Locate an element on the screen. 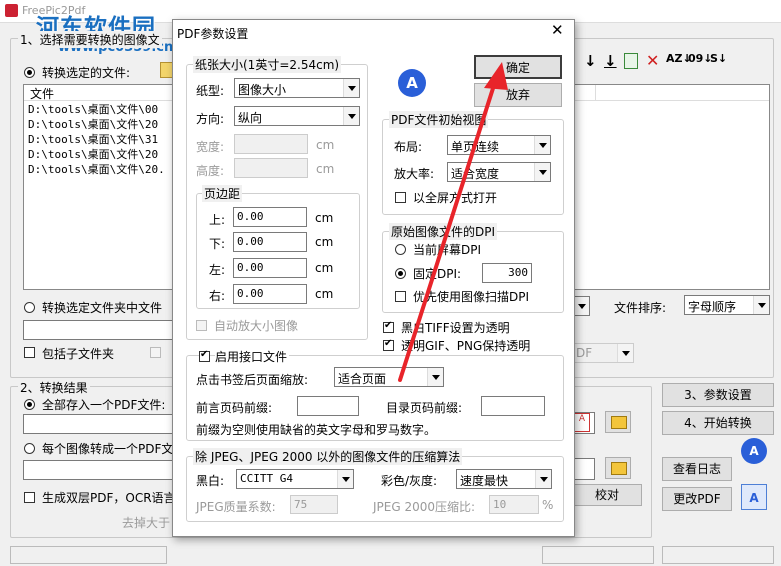 The height and width of the screenshot is (566, 781). annotation-arrow is located at coordinates (453, 222).